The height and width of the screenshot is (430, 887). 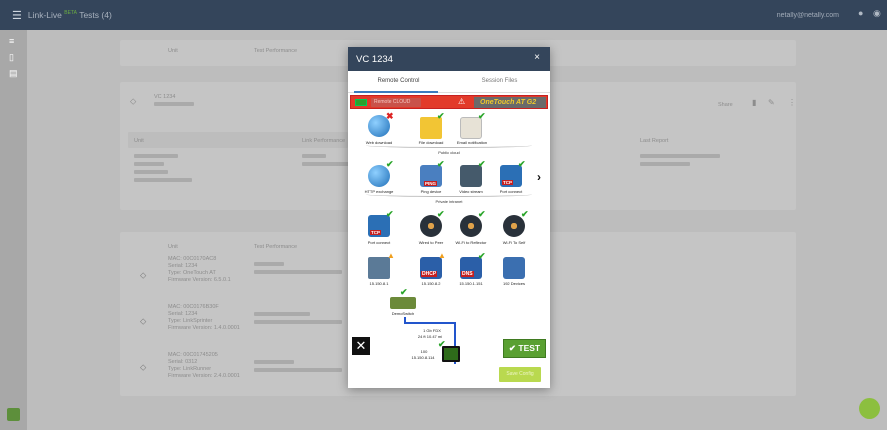 I want to click on save-config-button: Save Config, so click(x=520, y=374).